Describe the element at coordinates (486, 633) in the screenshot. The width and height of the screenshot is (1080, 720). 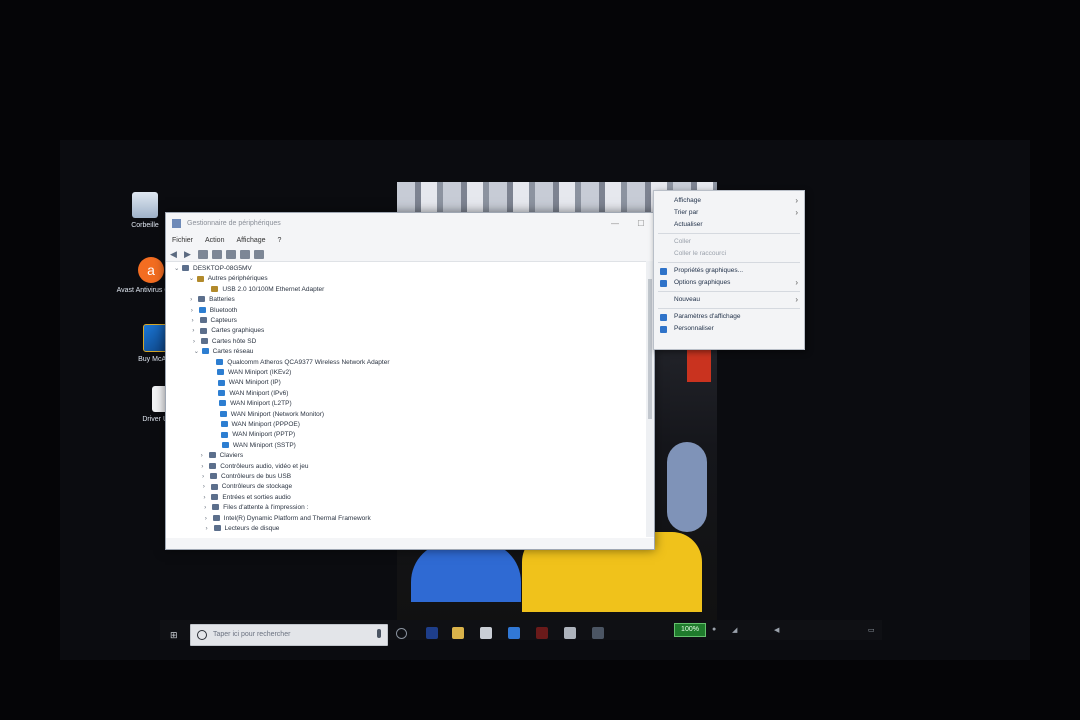
I see `store-icon` at that location.